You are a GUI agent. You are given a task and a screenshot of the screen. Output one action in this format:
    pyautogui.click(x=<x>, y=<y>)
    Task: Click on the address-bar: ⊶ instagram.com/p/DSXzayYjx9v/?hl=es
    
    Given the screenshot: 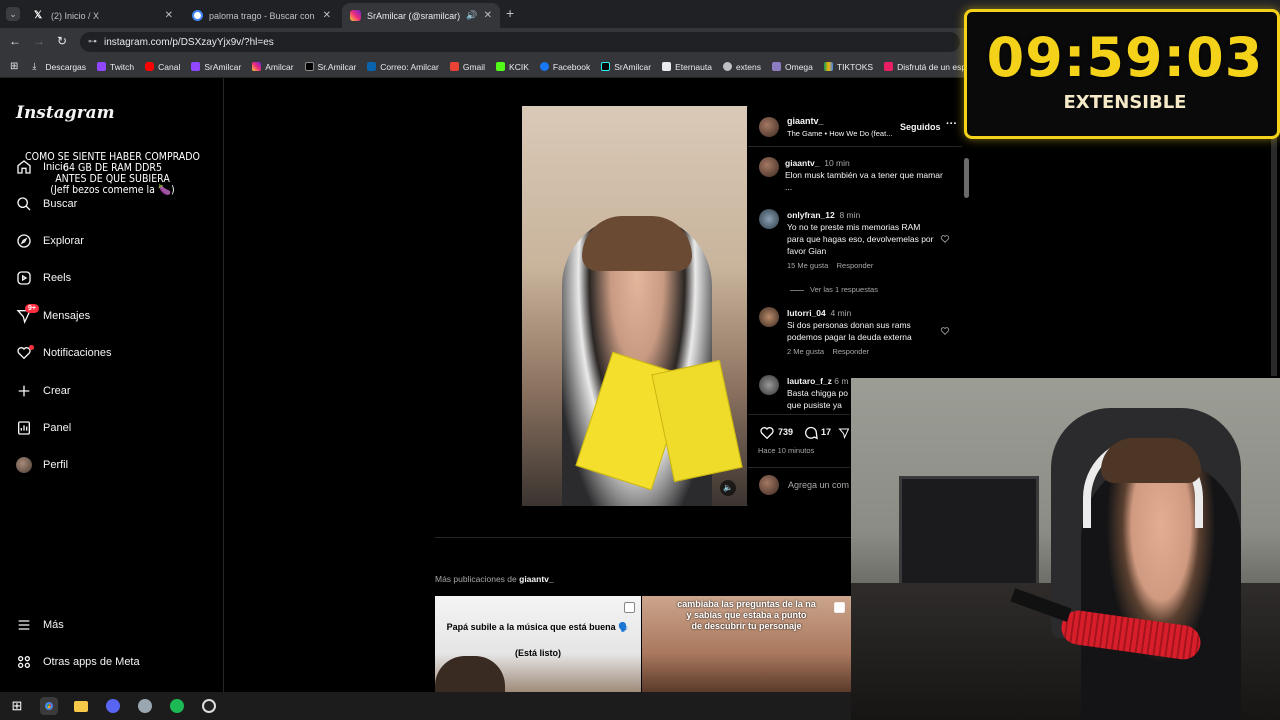 What is the action you would take?
    pyautogui.click(x=520, y=42)
    